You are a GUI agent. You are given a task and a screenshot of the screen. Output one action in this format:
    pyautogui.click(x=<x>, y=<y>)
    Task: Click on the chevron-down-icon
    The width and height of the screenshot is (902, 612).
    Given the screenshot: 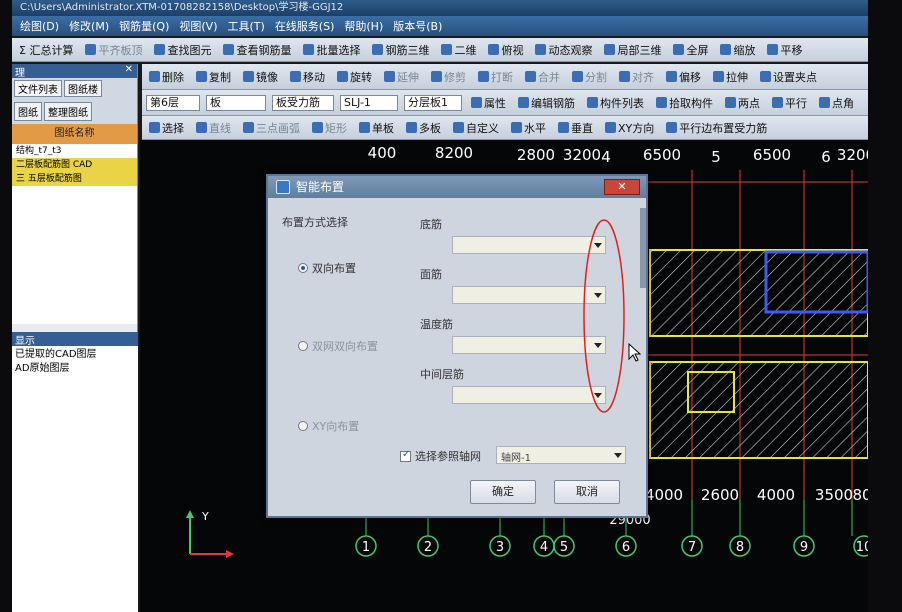 What is the action you would take?
    pyautogui.click(x=618, y=455)
    